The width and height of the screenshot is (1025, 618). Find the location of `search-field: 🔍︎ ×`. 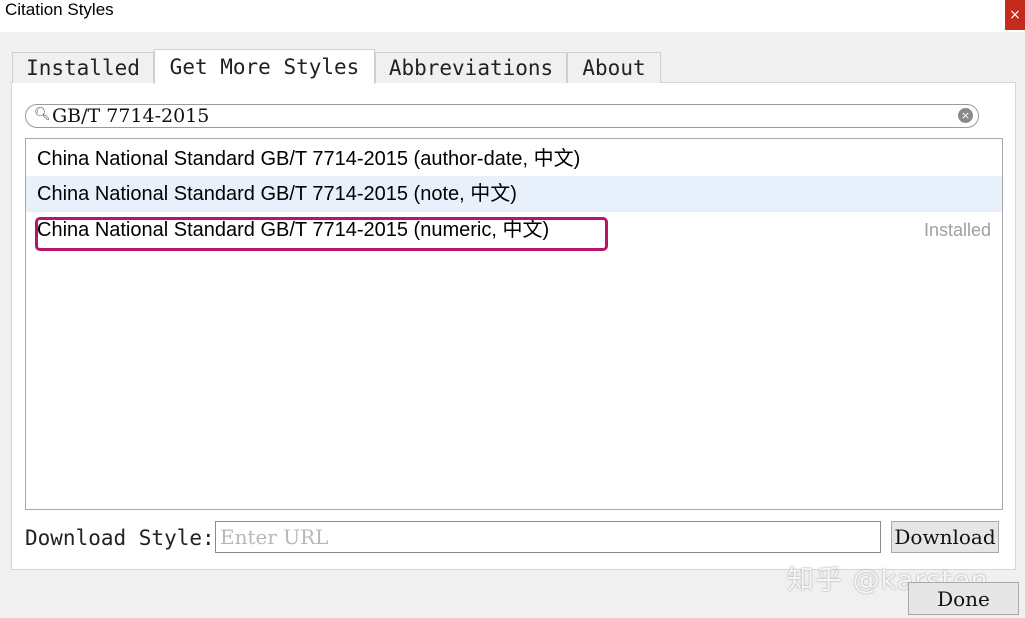

search-field: 🔍︎ × is located at coordinates (502, 116).